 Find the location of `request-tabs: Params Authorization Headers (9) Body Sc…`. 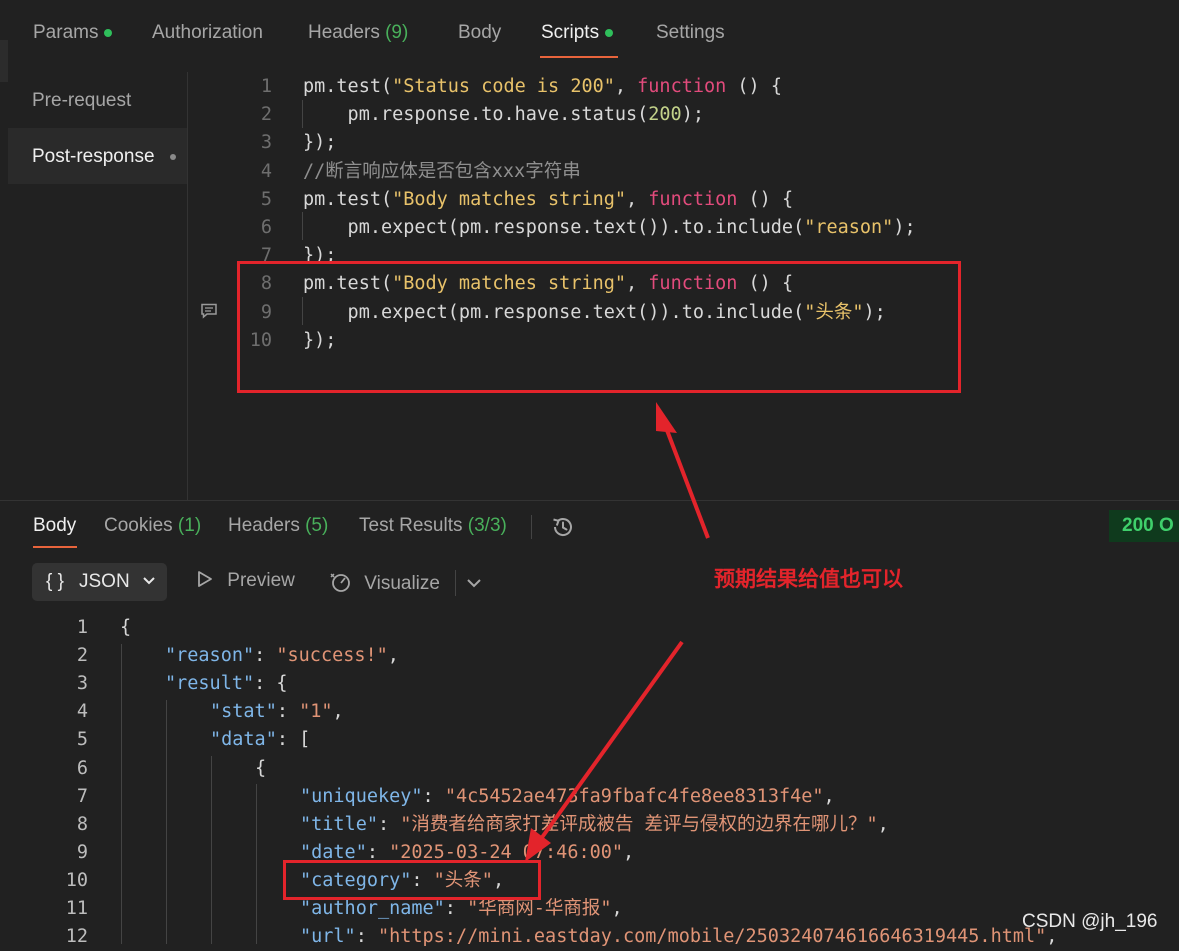

request-tabs: Params Authorization Headers (9) Body Sc… is located at coordinates (589, 41).